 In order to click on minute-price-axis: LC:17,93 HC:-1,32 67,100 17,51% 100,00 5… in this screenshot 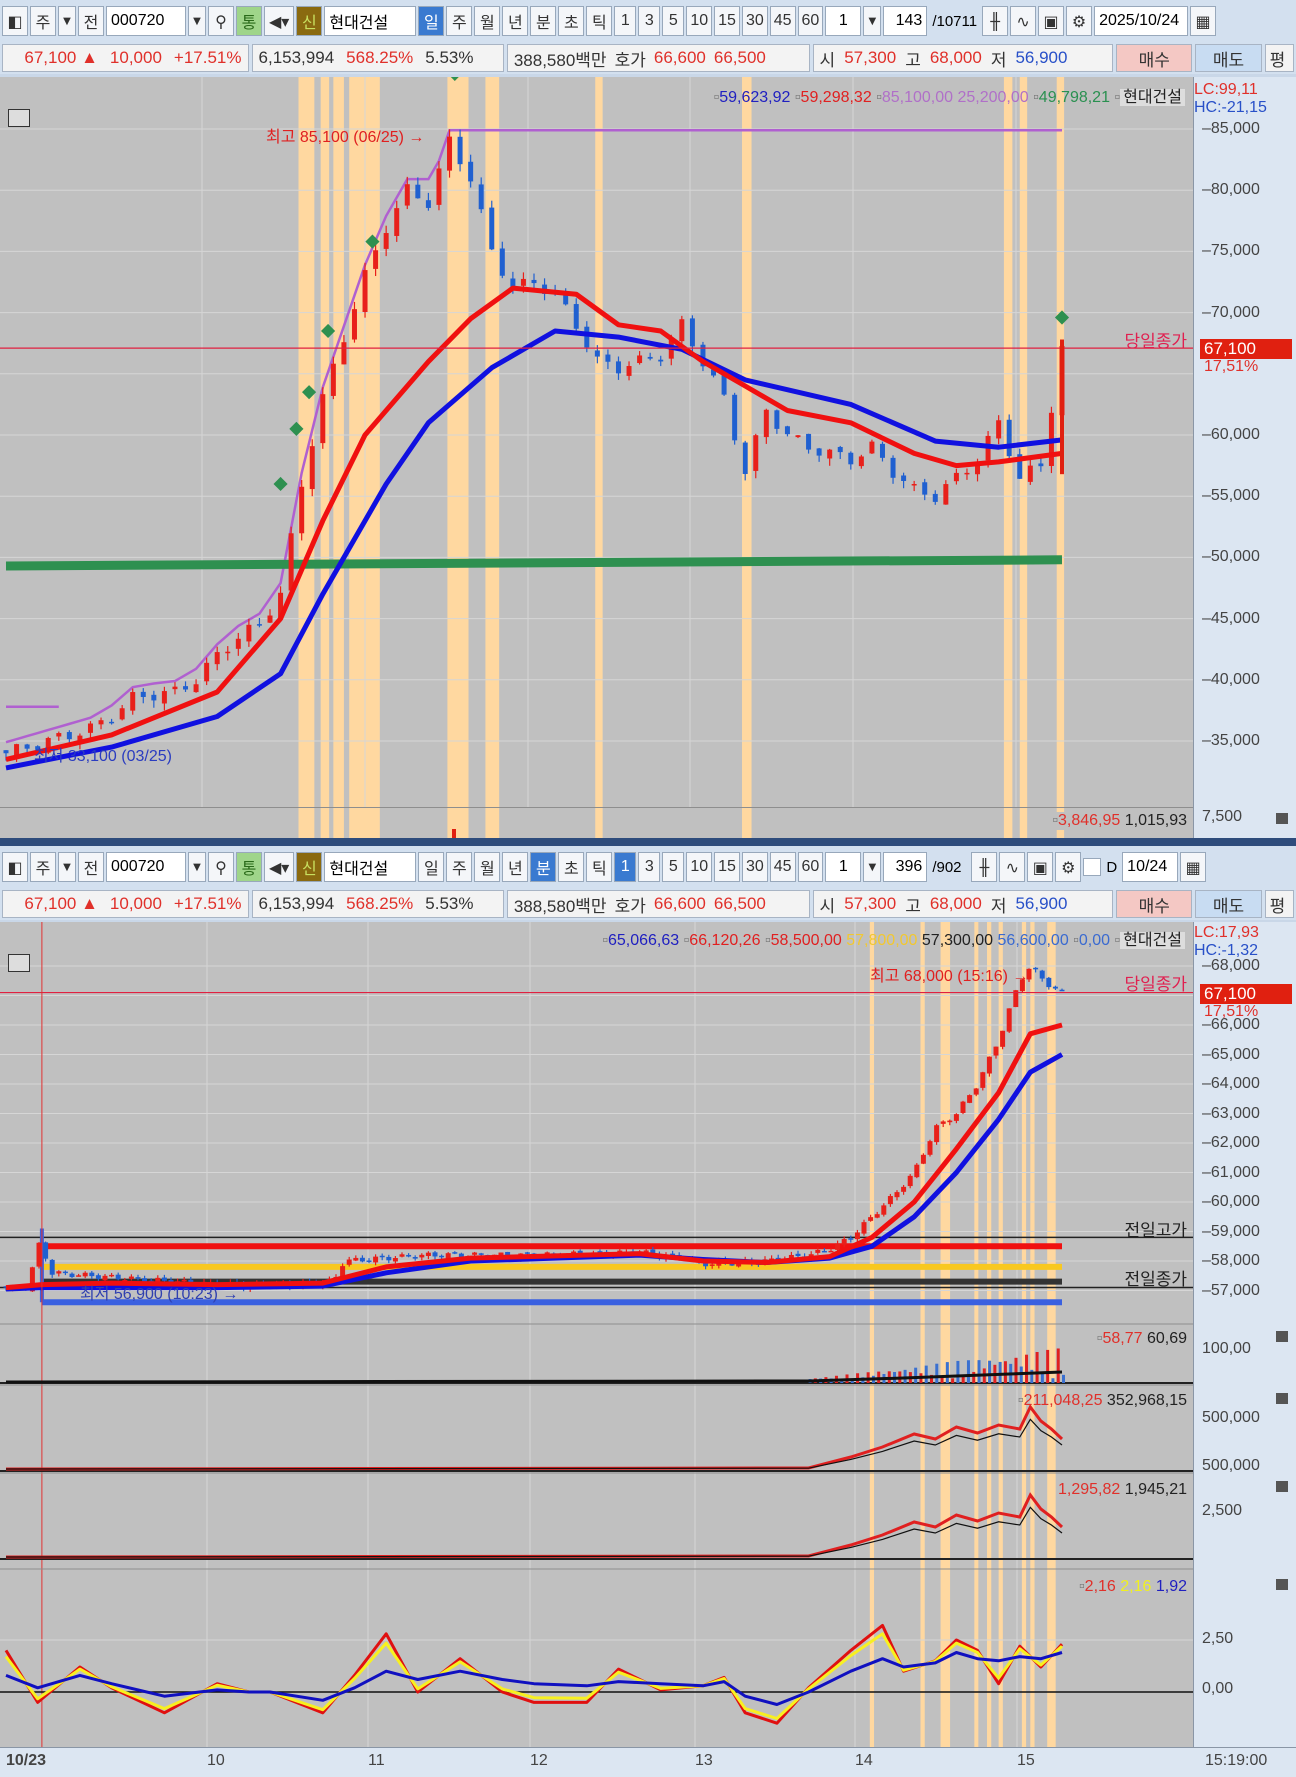, I will do `click(1244, 1334)`.